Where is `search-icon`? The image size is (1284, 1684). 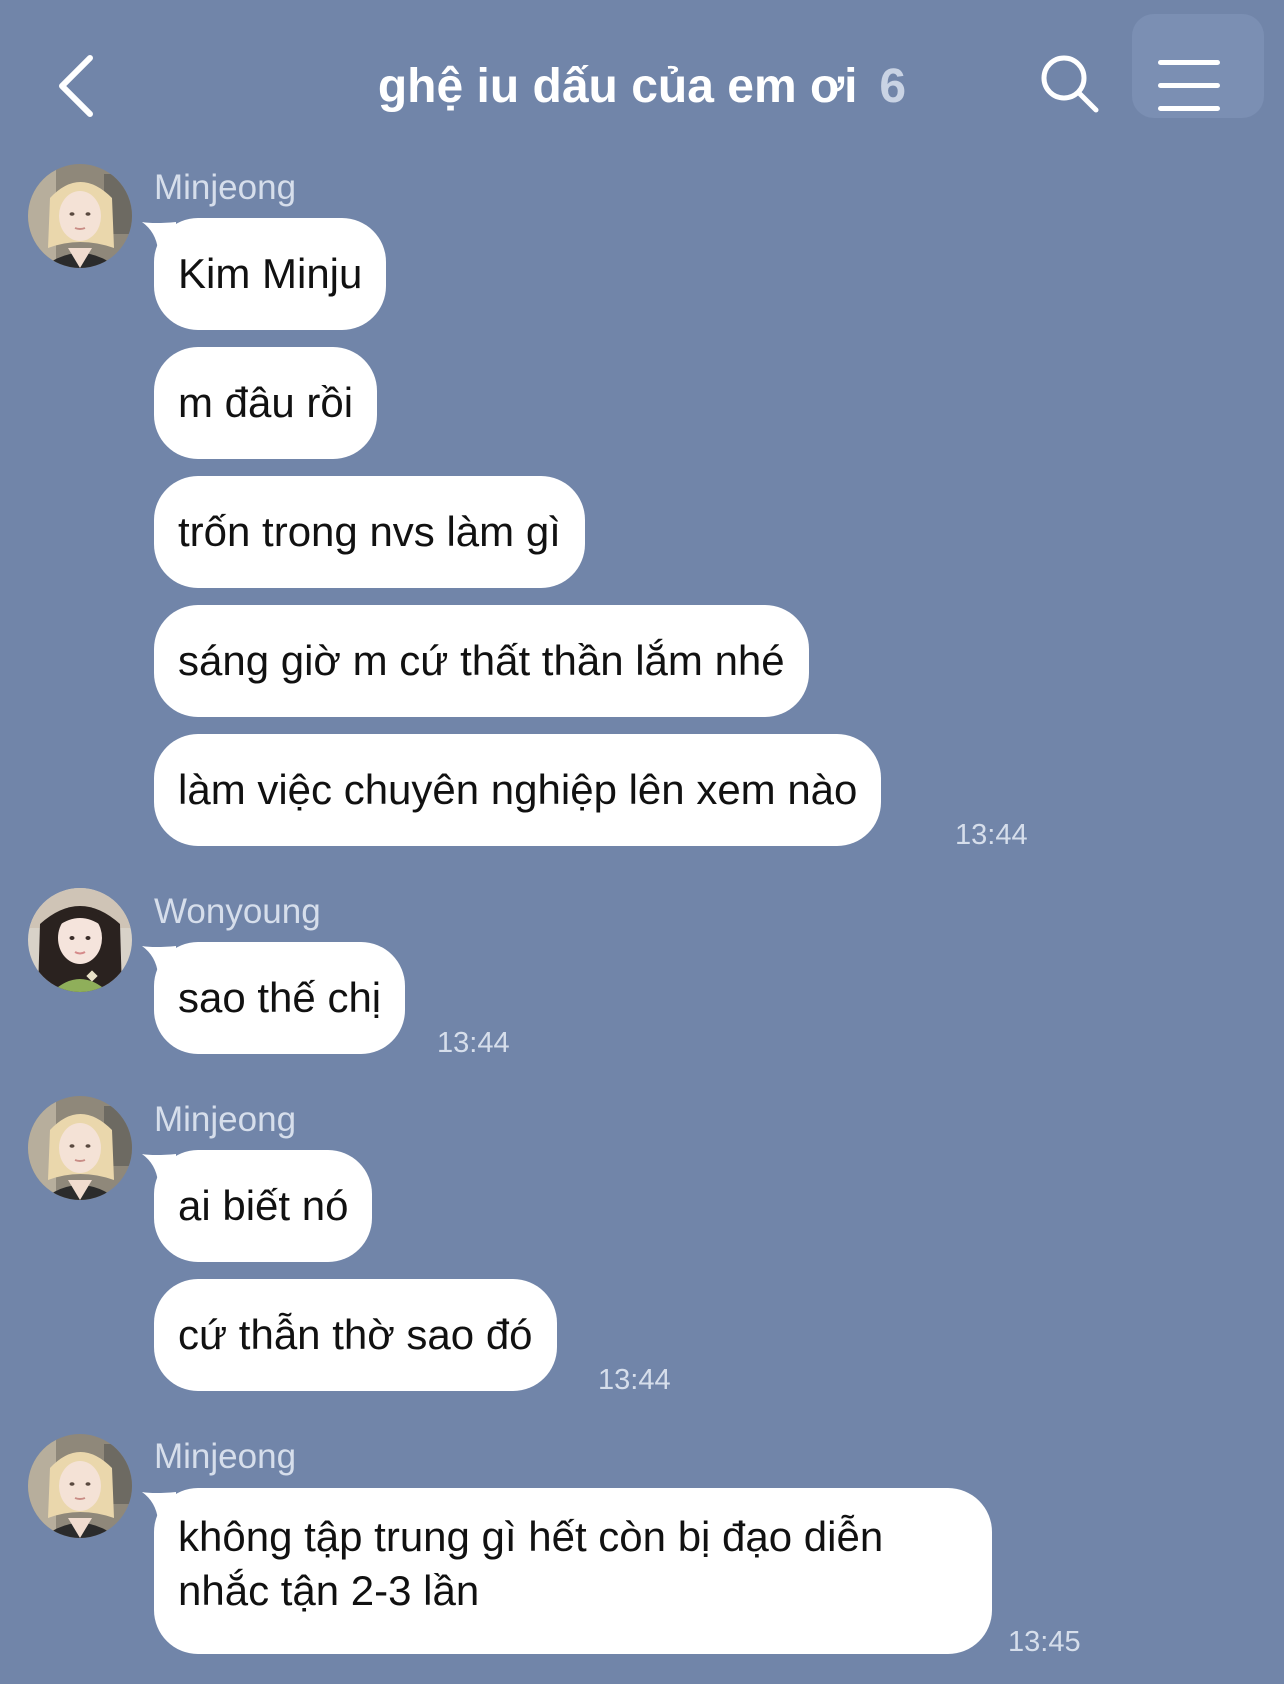 search-icon is located at coordinates (1070, 84).